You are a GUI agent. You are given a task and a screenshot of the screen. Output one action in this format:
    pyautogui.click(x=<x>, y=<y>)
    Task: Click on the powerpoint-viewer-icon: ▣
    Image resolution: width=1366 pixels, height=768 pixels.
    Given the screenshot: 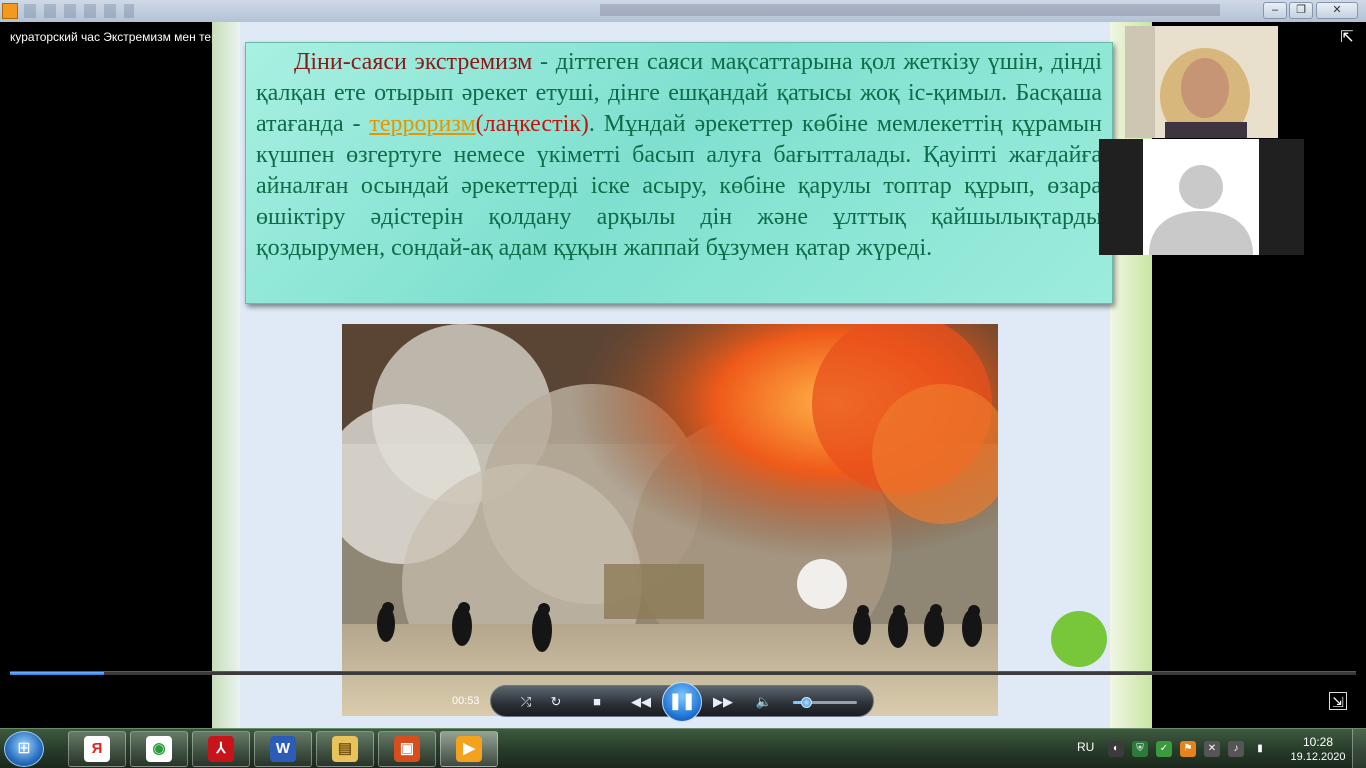 What is the action you would take?
    pyautogui.click(x=407, y=749)
    